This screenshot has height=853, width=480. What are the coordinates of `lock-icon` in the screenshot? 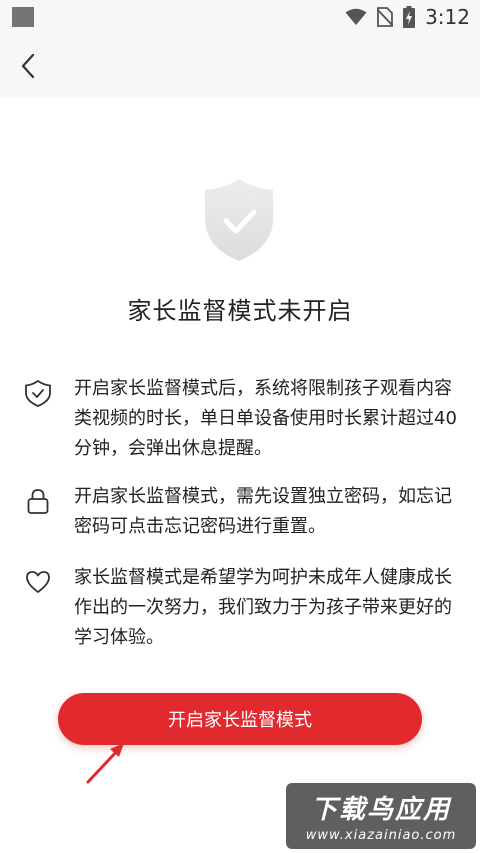 It's located at (38, 501).